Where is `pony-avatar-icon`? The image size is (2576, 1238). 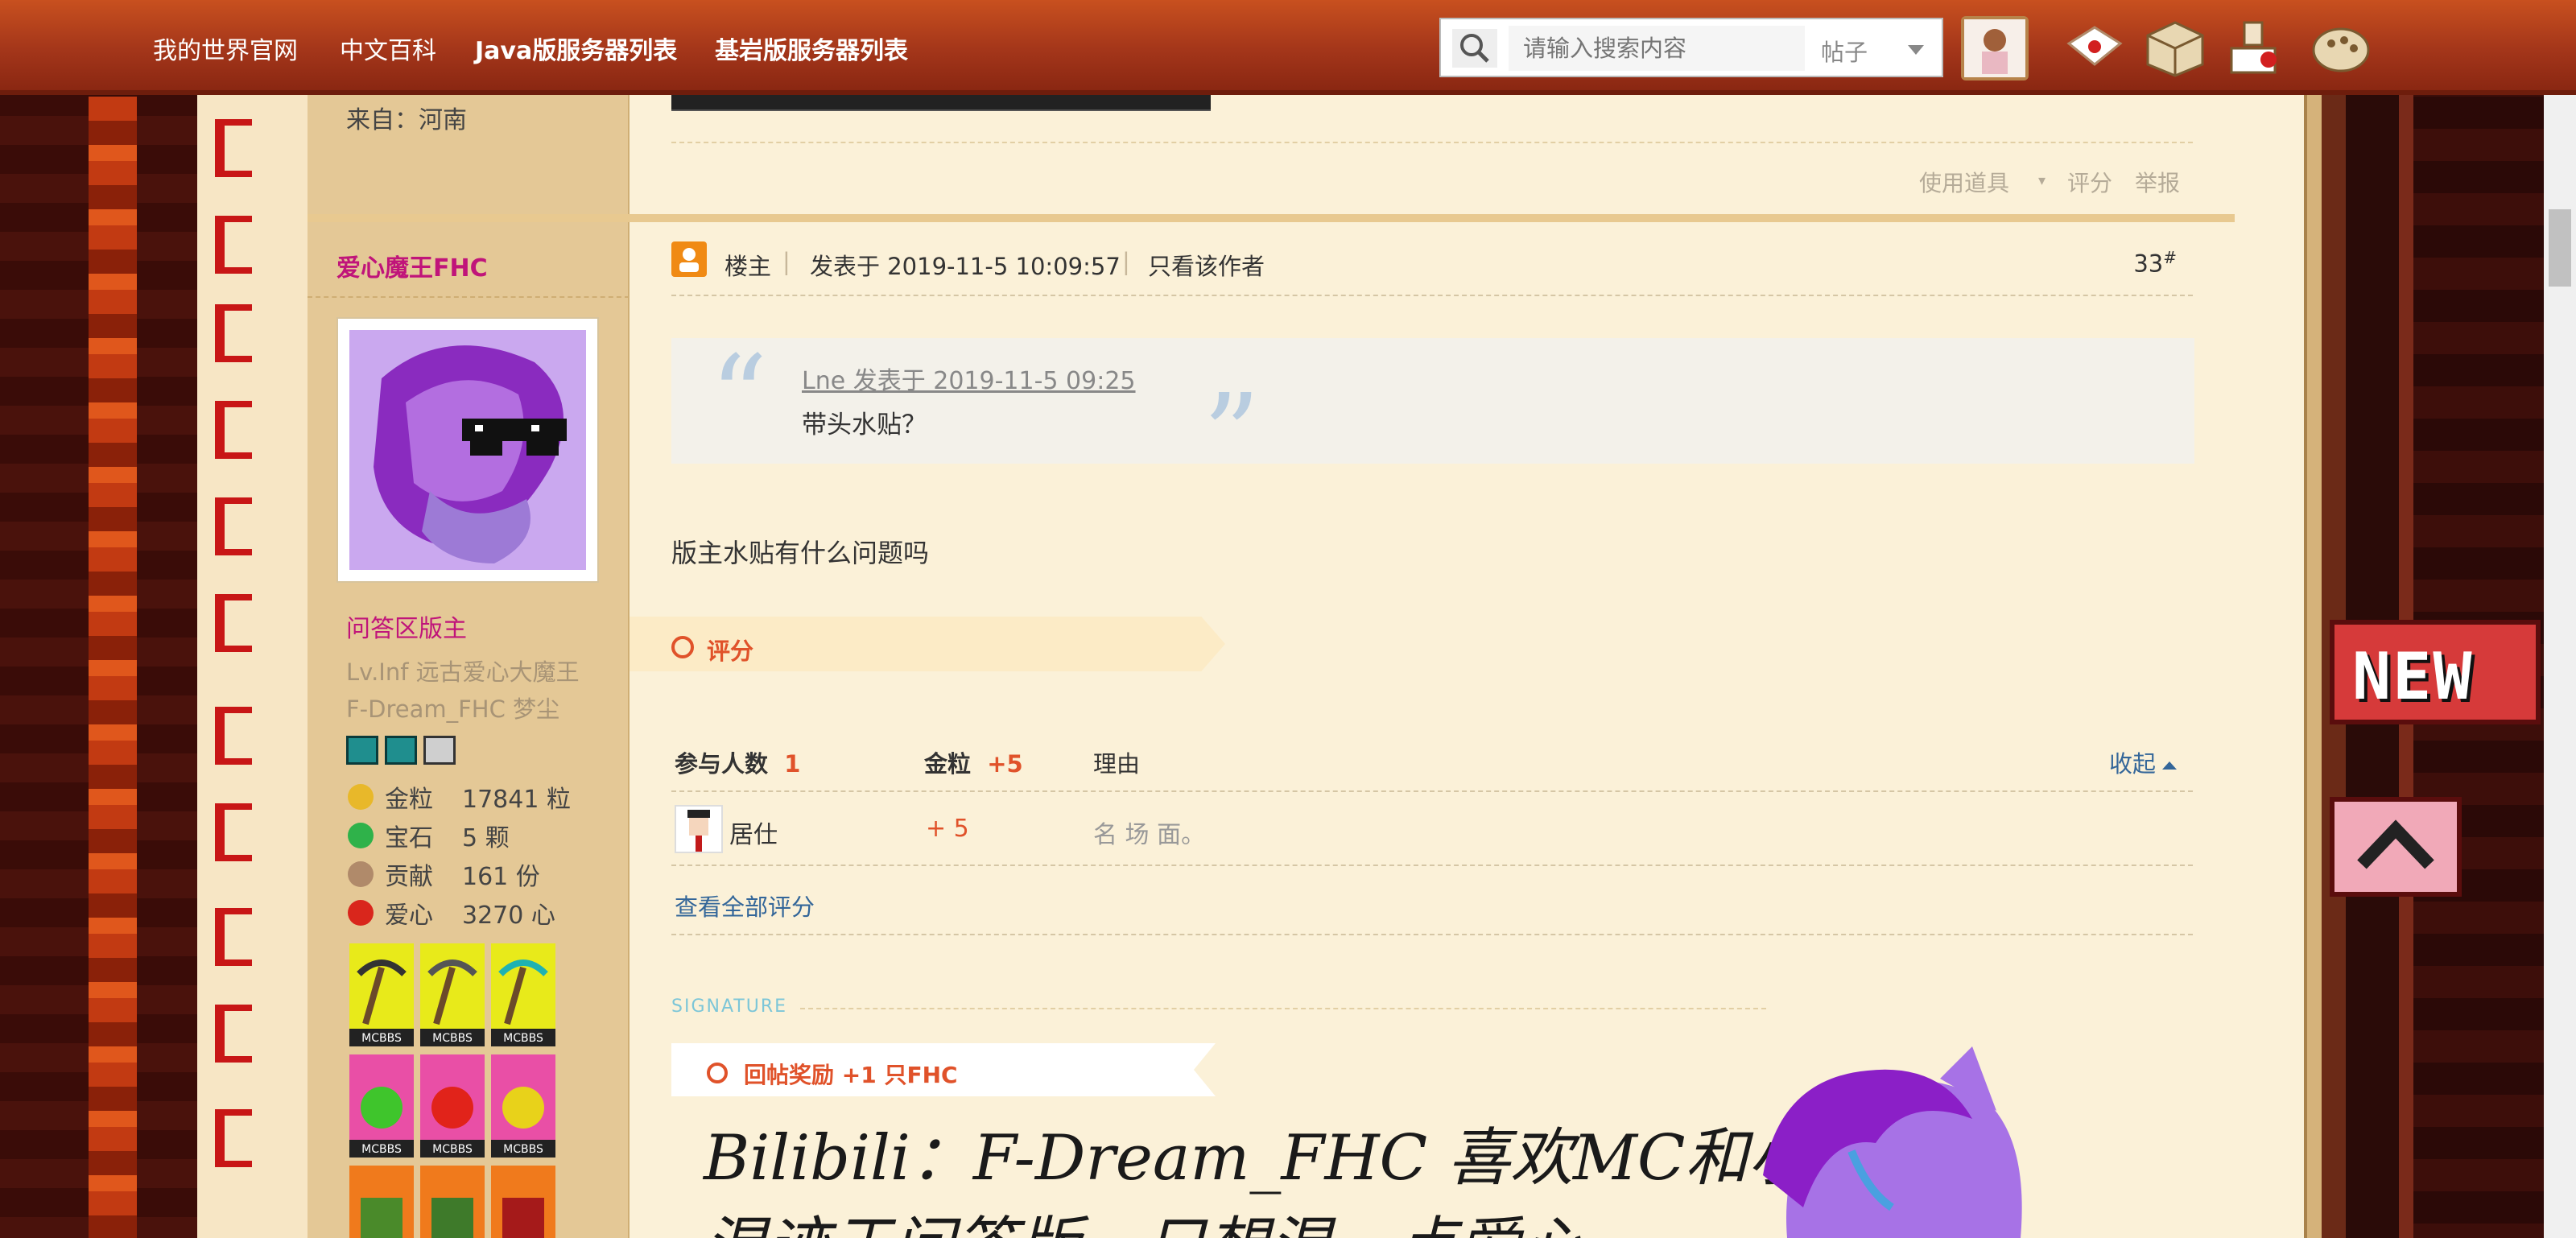
pony-avatar-icon is located at coordinates (467, 450).